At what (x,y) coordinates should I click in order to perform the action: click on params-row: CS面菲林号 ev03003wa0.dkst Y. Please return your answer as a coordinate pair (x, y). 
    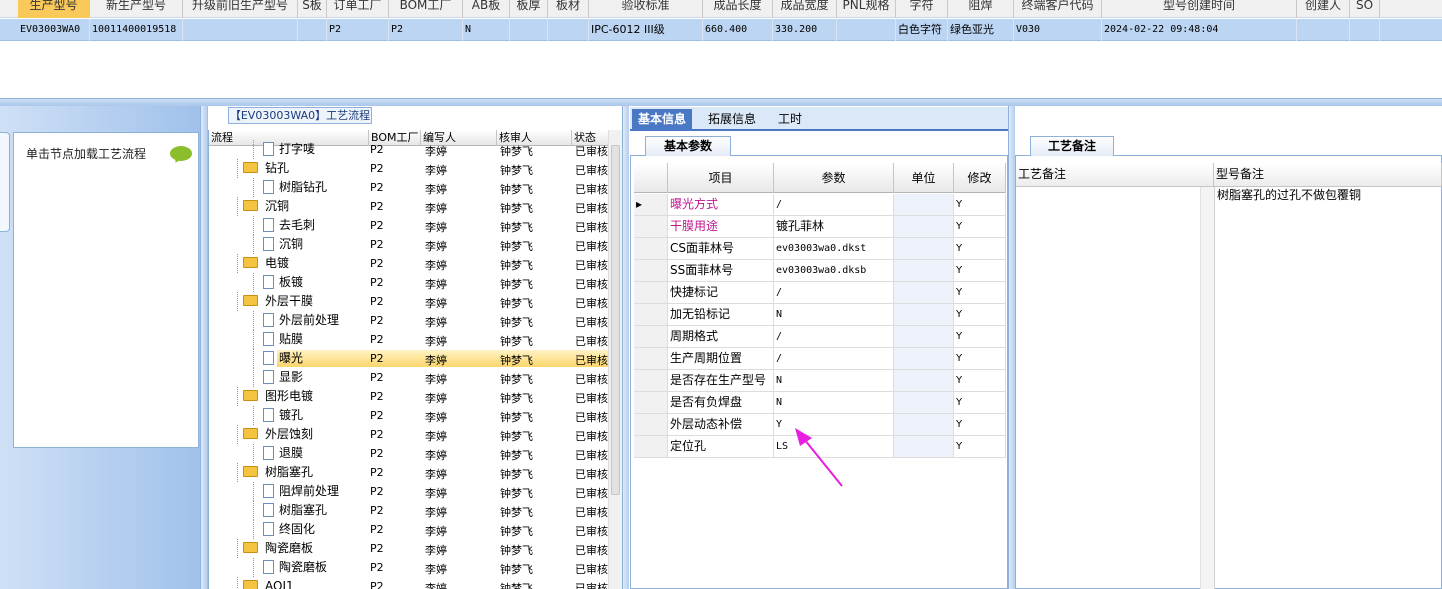
    Looking at the image, I should click on (820, 249).